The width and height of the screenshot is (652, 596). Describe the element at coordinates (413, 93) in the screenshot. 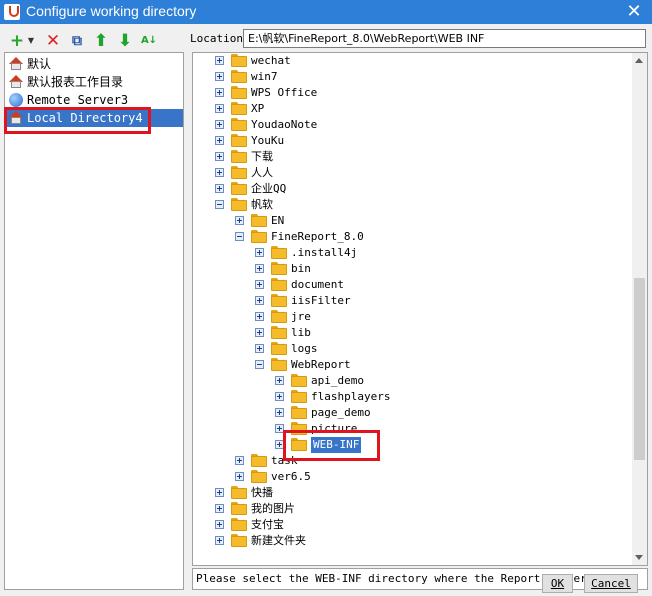

I see `tree-node: WPS Office` at that location.